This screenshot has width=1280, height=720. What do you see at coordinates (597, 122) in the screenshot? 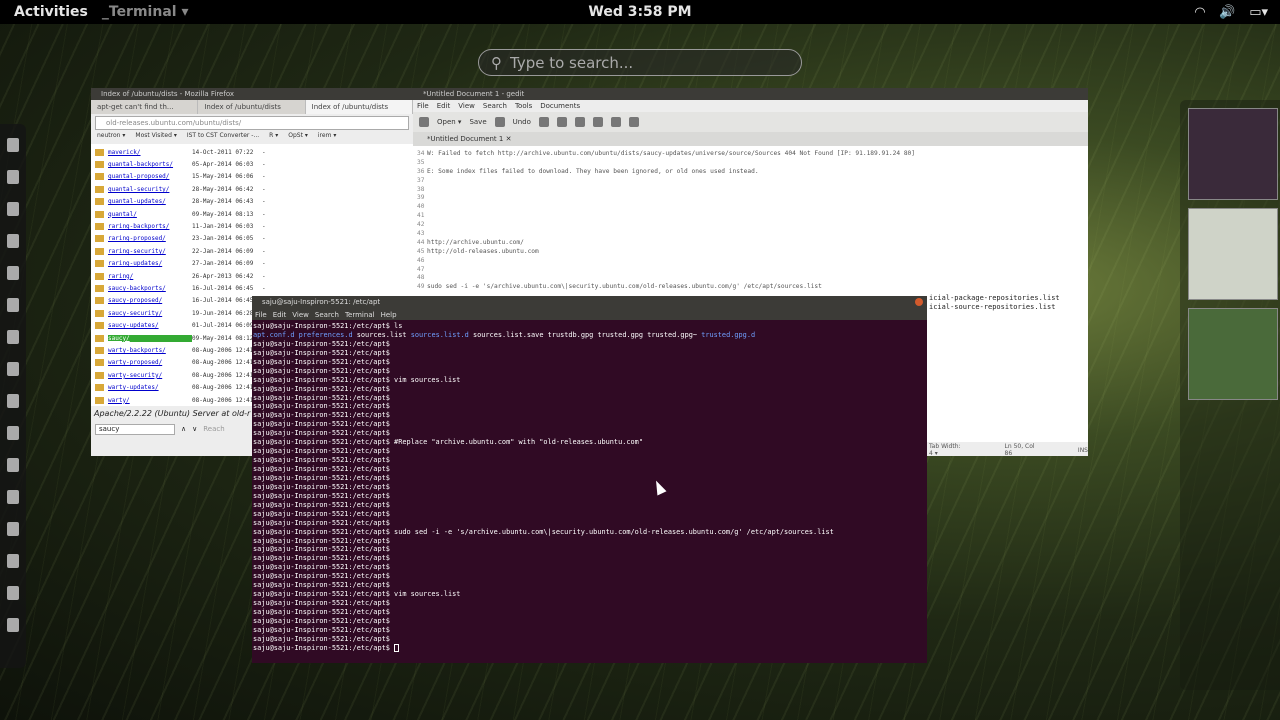
I see `paste-icon` at bounding box center [597, 122].